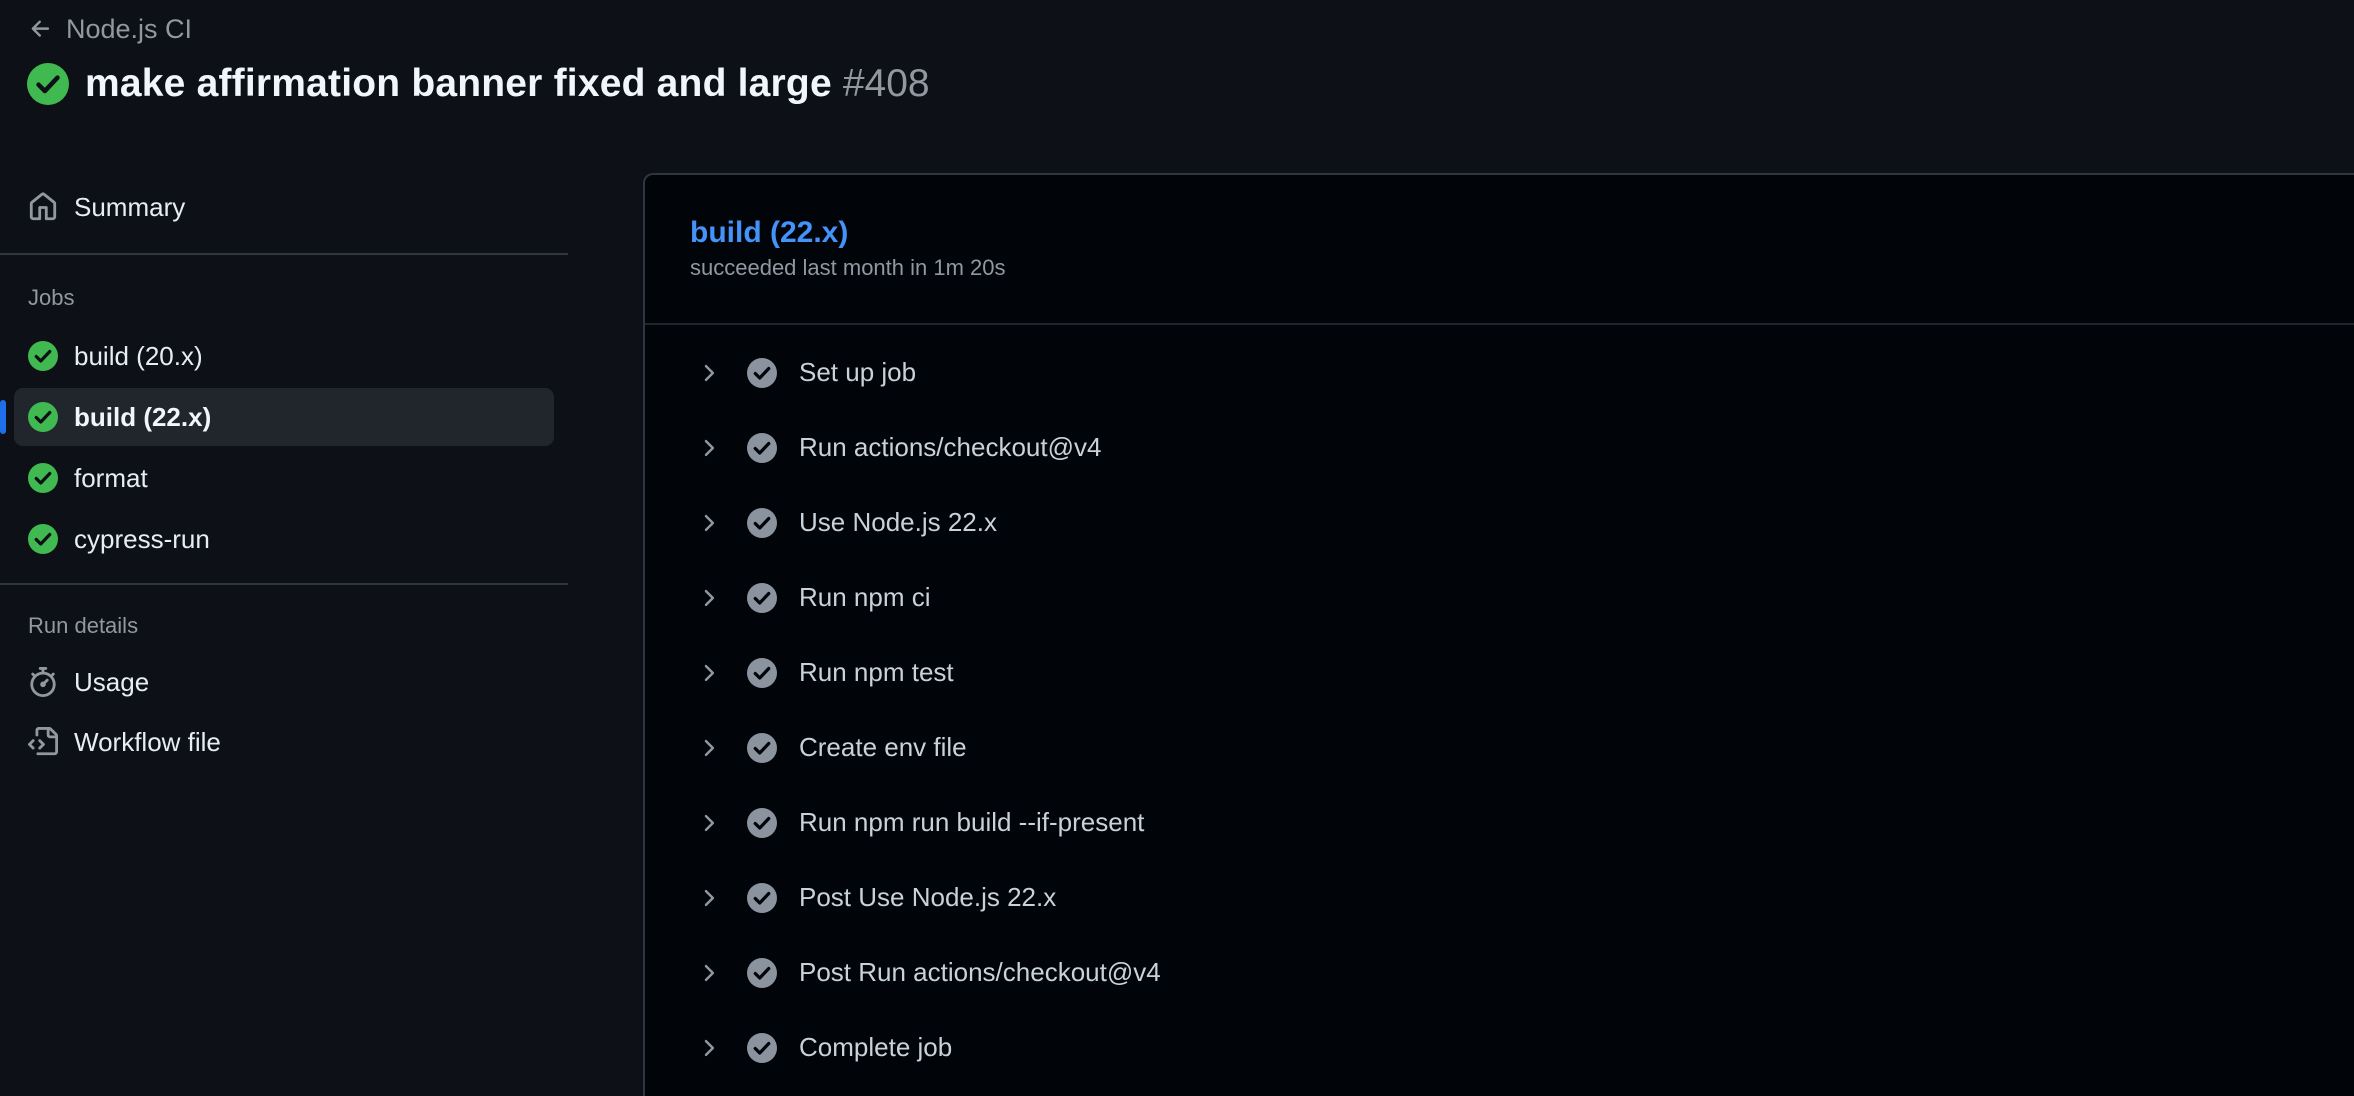  Describe the element at coordinates (898, 522) in the screenshot. I see `job-step-label: Use Node.js 22.x` at that location.